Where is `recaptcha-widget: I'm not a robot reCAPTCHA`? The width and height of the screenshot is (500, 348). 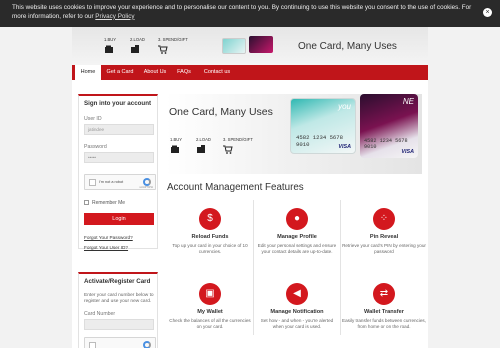 recaptcha-widget: I'm not a robot reCAPTCHA is located at coordinates (120, 182).